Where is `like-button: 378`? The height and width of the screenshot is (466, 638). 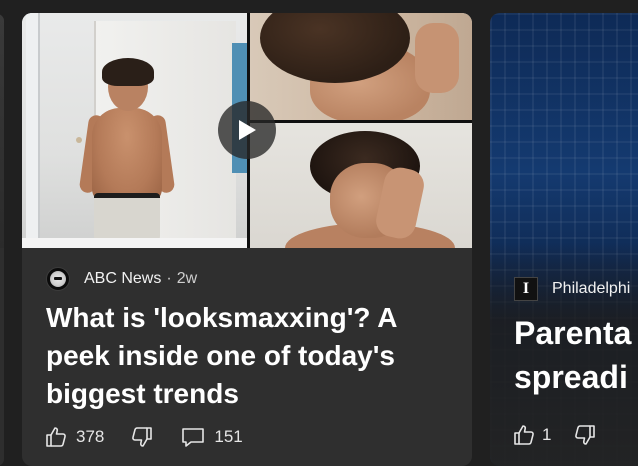 like-button: 378 is located at coordinates (74, 437).